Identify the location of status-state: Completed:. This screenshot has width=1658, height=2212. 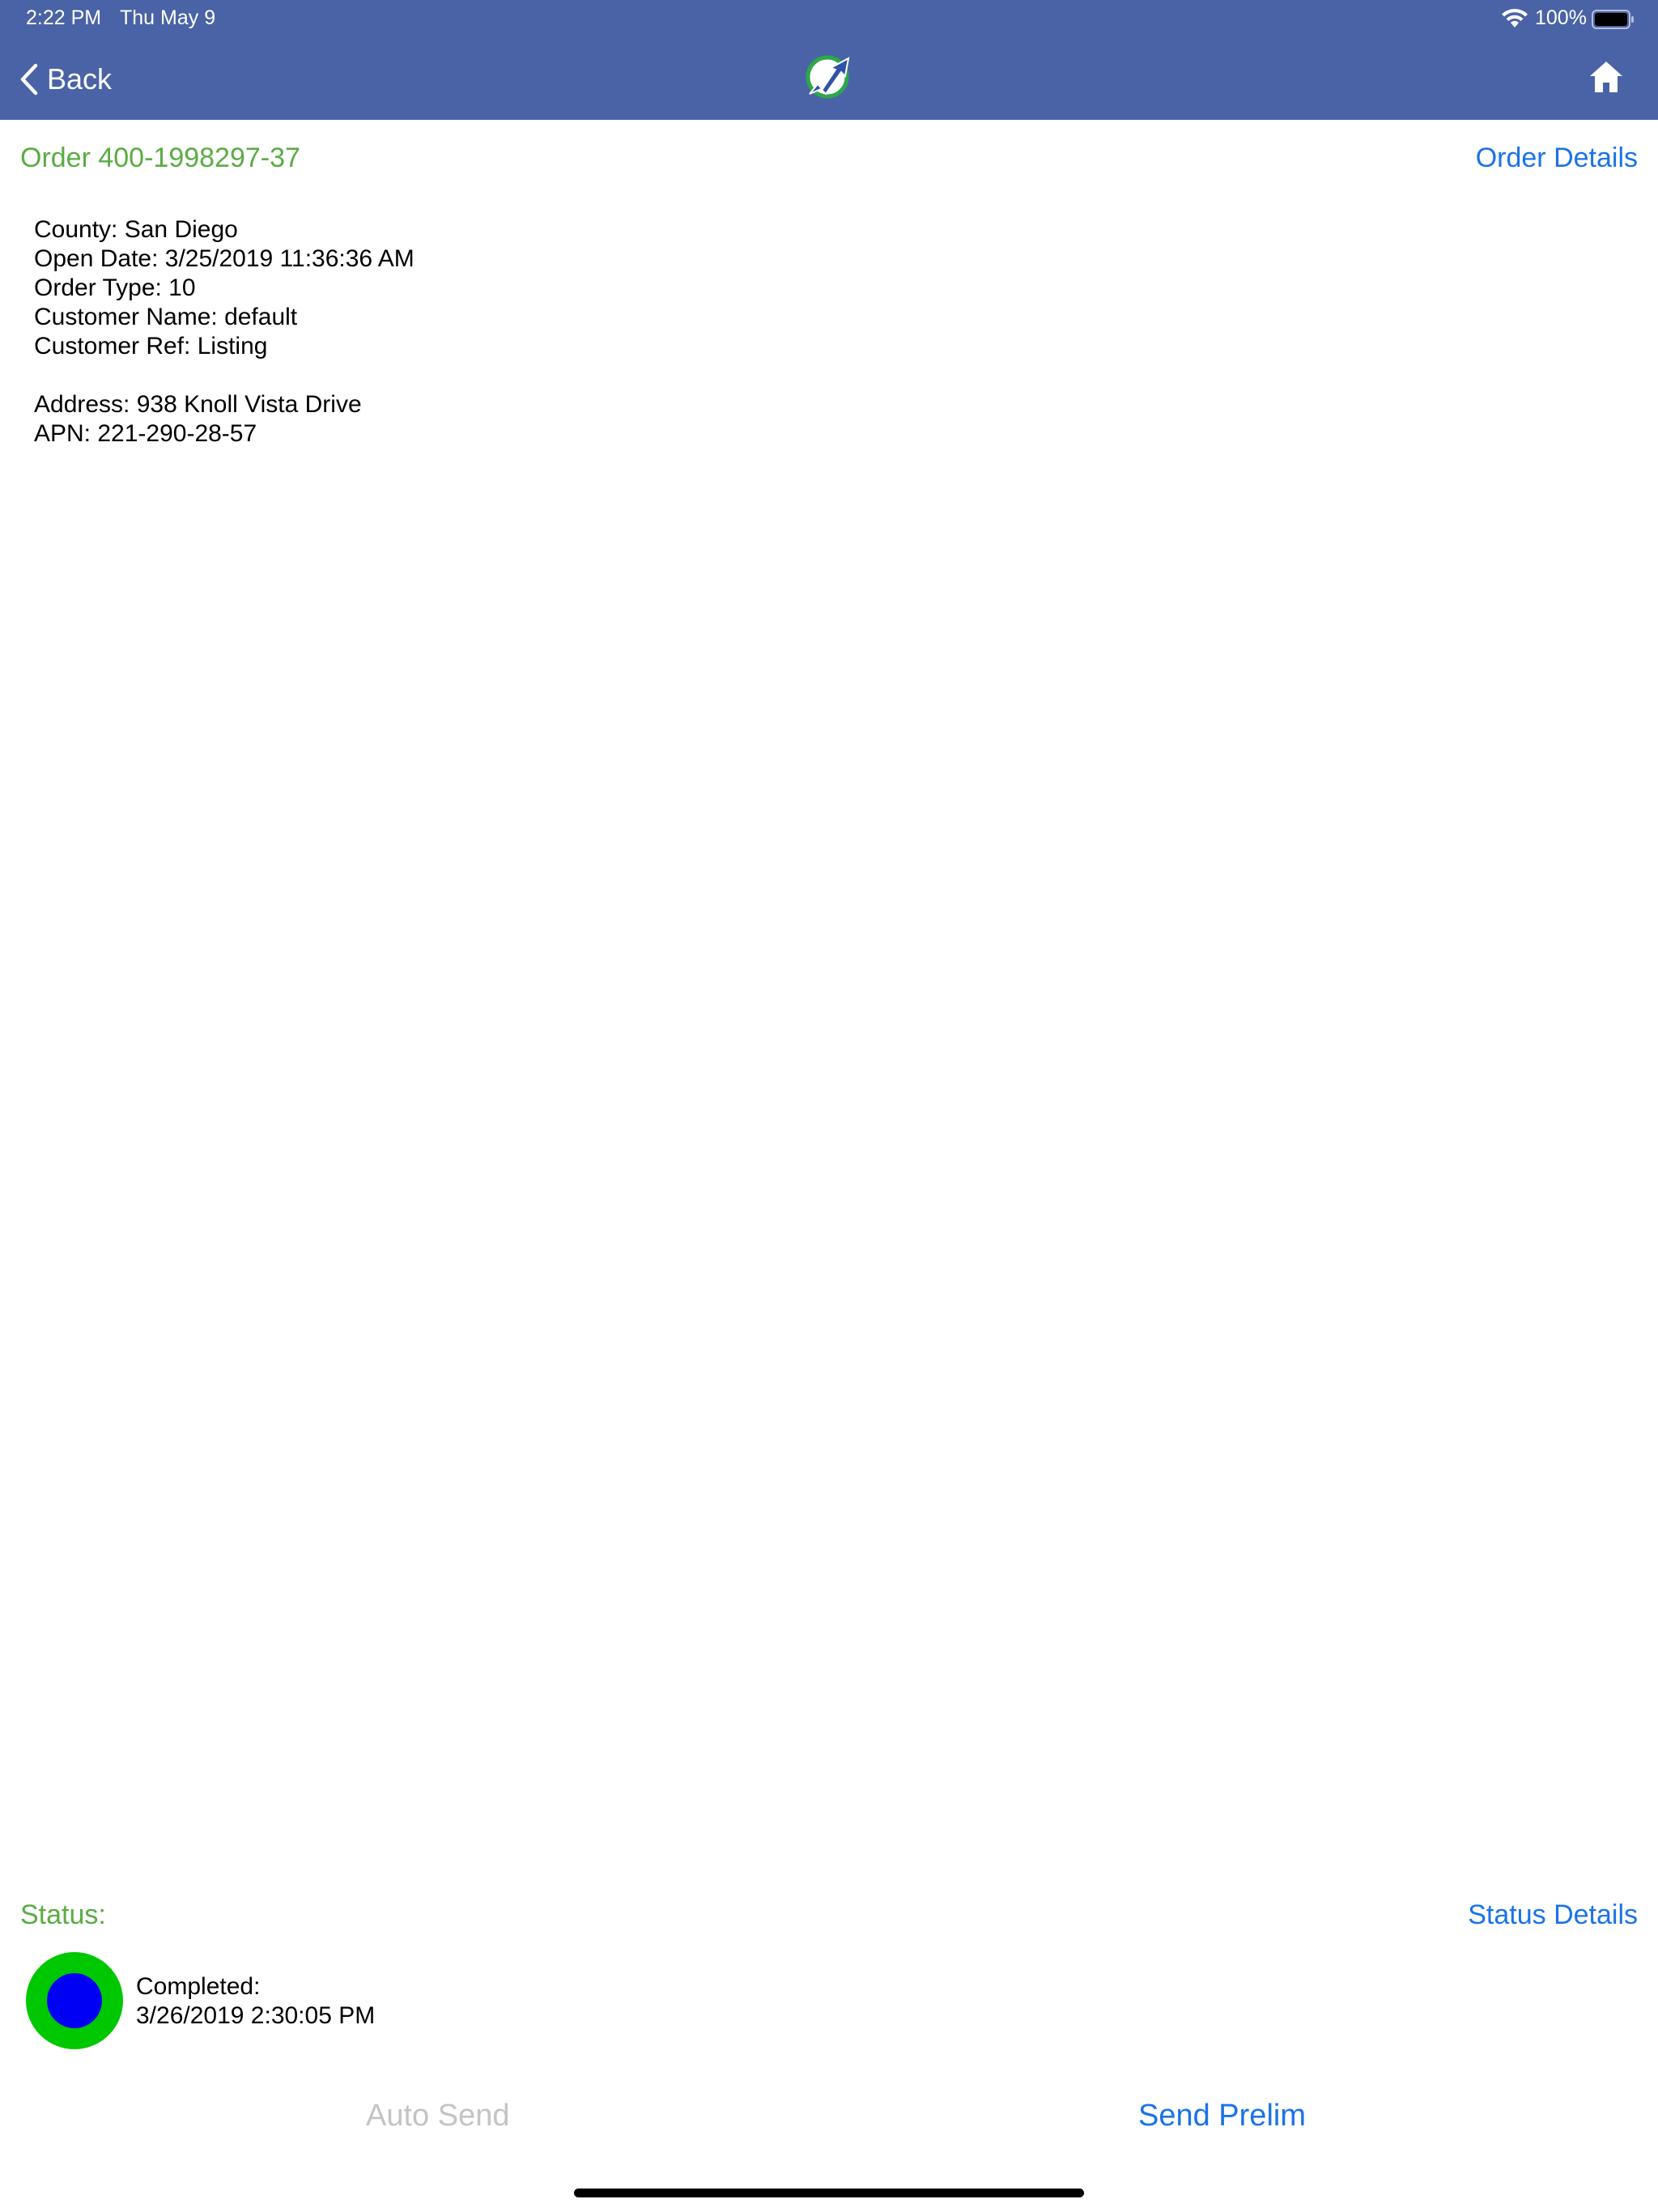
(198, 1987).